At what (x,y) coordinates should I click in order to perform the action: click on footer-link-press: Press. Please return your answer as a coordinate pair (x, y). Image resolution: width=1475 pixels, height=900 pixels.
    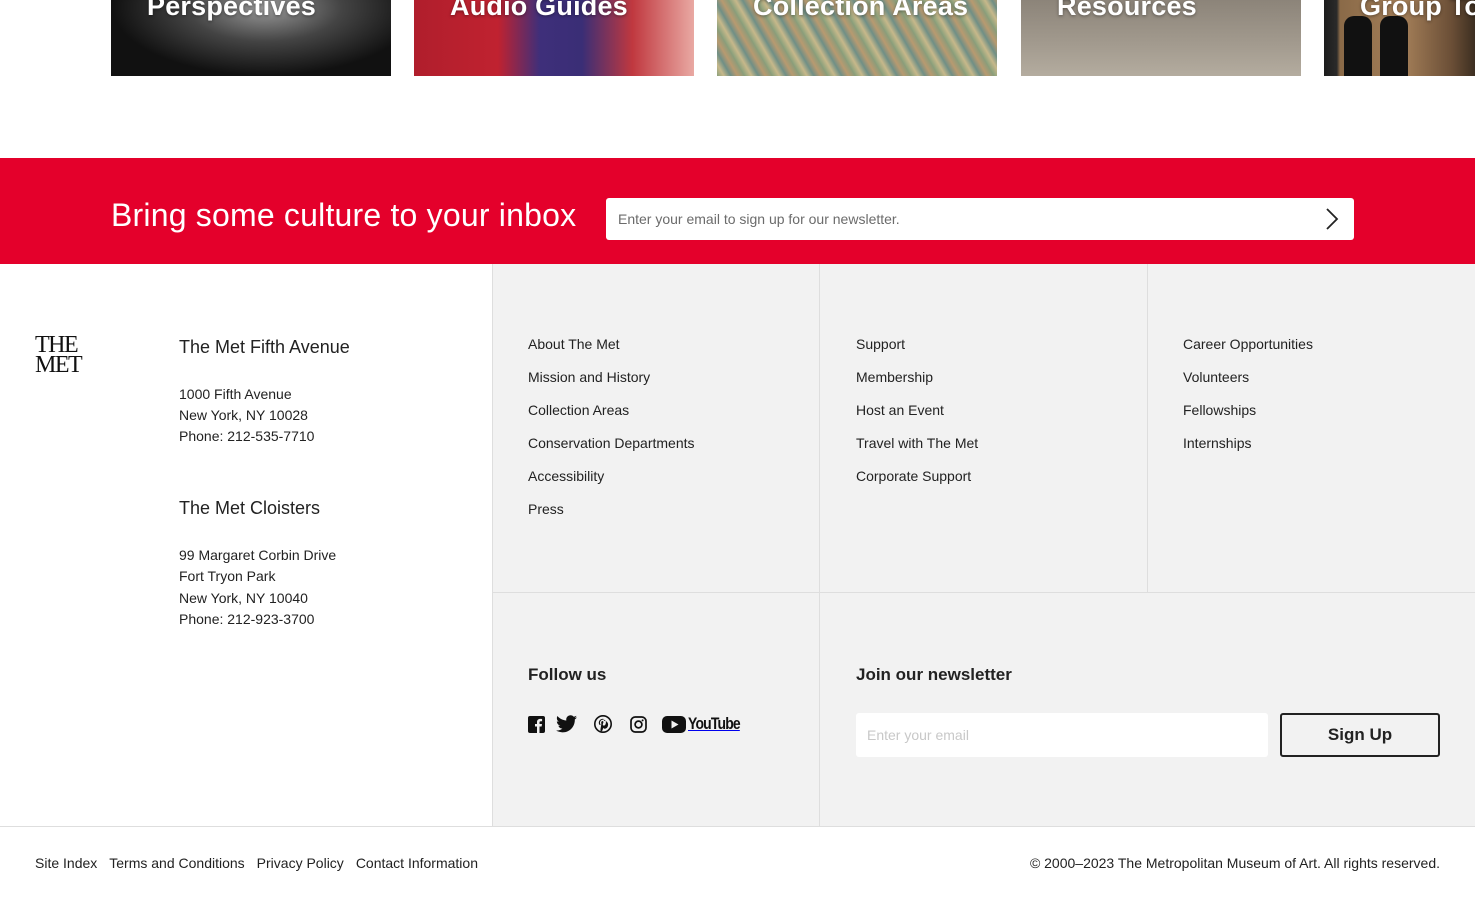
    Looking at the image, I should click on (611, 517).